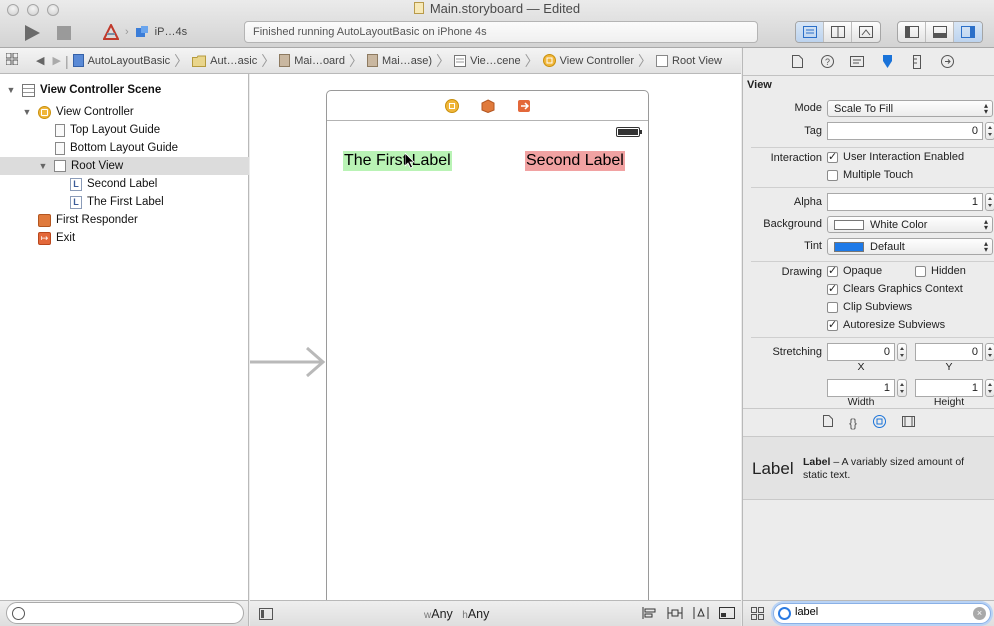 This screenshot has height=626, width=994. I want to click on breadcrumb-label: Mai…ase), so click(407, 60).